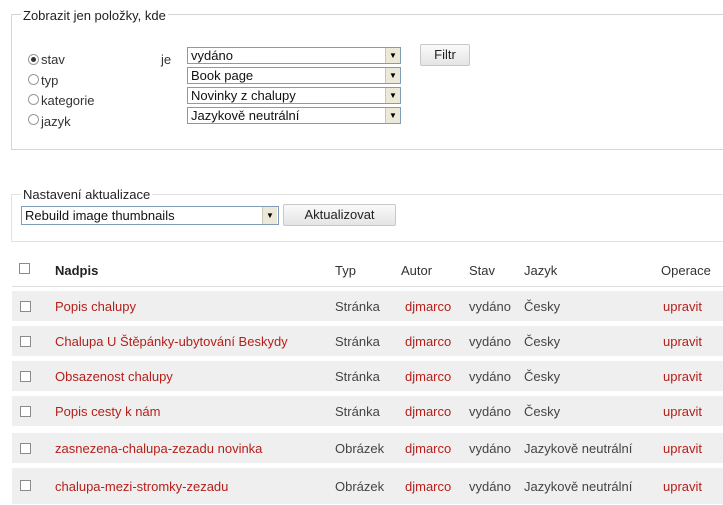 This screenshot has width=723, height=505. Describe the element at coordinates (245, 115) in the screenshot. I see `language-select-value: Jazykově neutrální` at that location.